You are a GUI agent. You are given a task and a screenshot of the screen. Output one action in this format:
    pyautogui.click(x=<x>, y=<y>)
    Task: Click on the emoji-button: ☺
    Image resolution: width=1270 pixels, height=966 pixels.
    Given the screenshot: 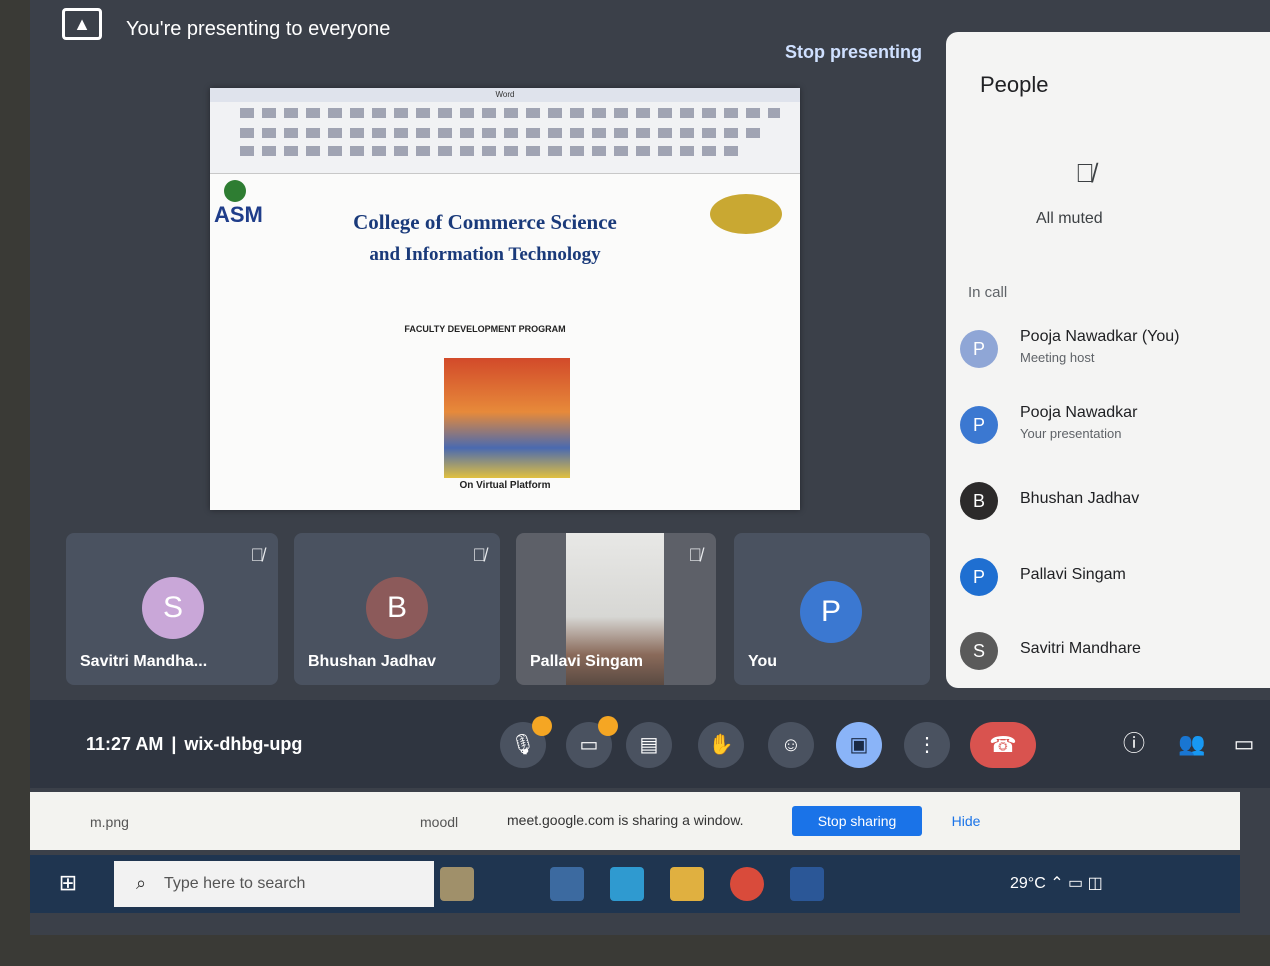 What is the action you would take?
    pyautogui.click(x=791, y=745)
    